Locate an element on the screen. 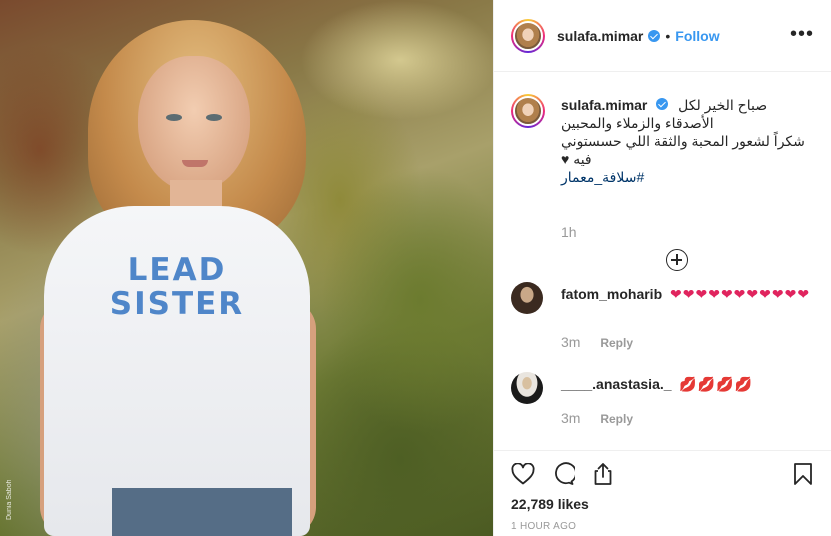 The image size is (831, 536). author-avatar is located at coordinates (528, 35).